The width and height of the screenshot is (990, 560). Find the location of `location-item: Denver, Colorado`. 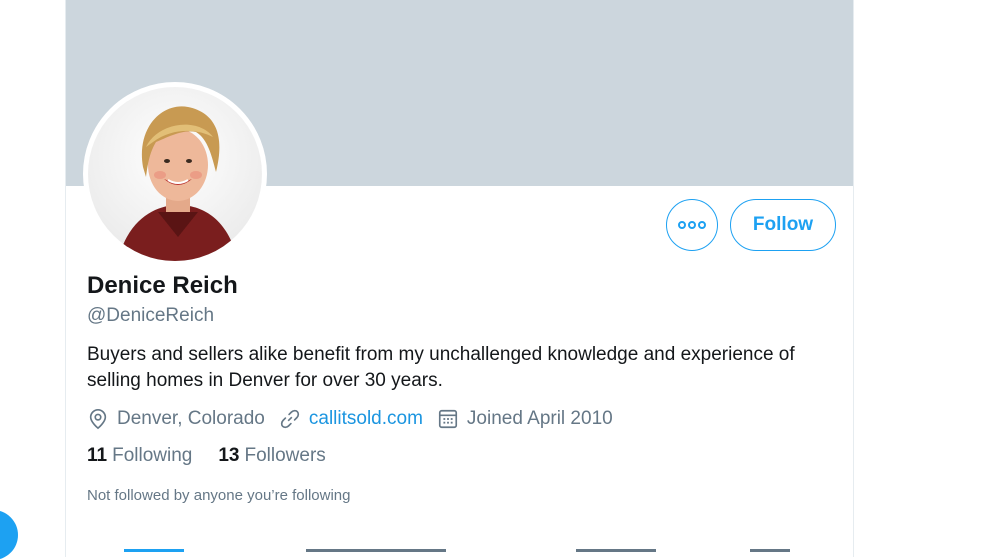

location-item: Denver, Colorado is located at coordinates (176, 419).